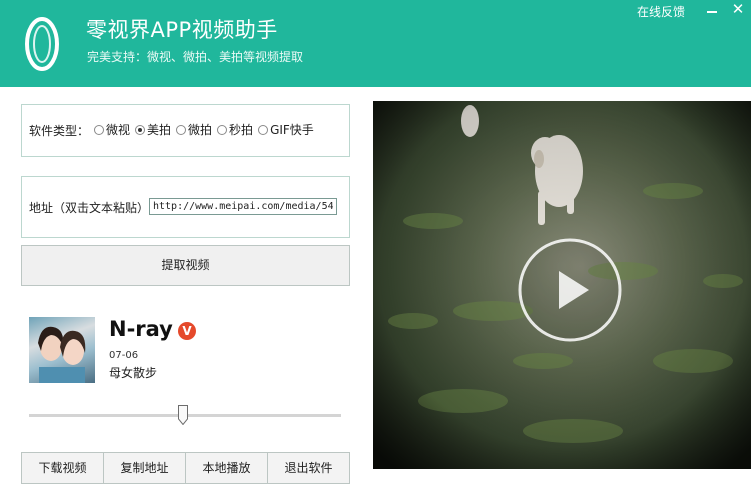 Image resolution: width=751 pixels, height=484 pixels. Describe the element at coordinates (187, 331) in the screenshot. I see `verified-badge: V` at that location.